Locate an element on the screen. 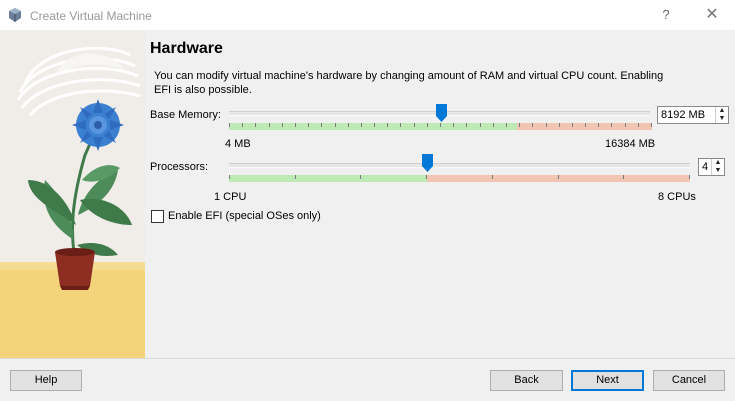 This screenshot has height=401, width=735. help-button: Help is located at coordinates (46, 380).